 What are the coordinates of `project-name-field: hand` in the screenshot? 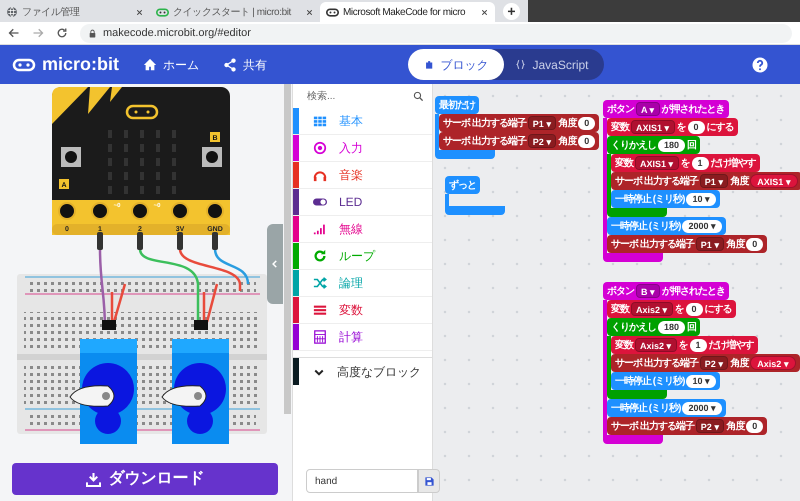 It's located at (362, 481).